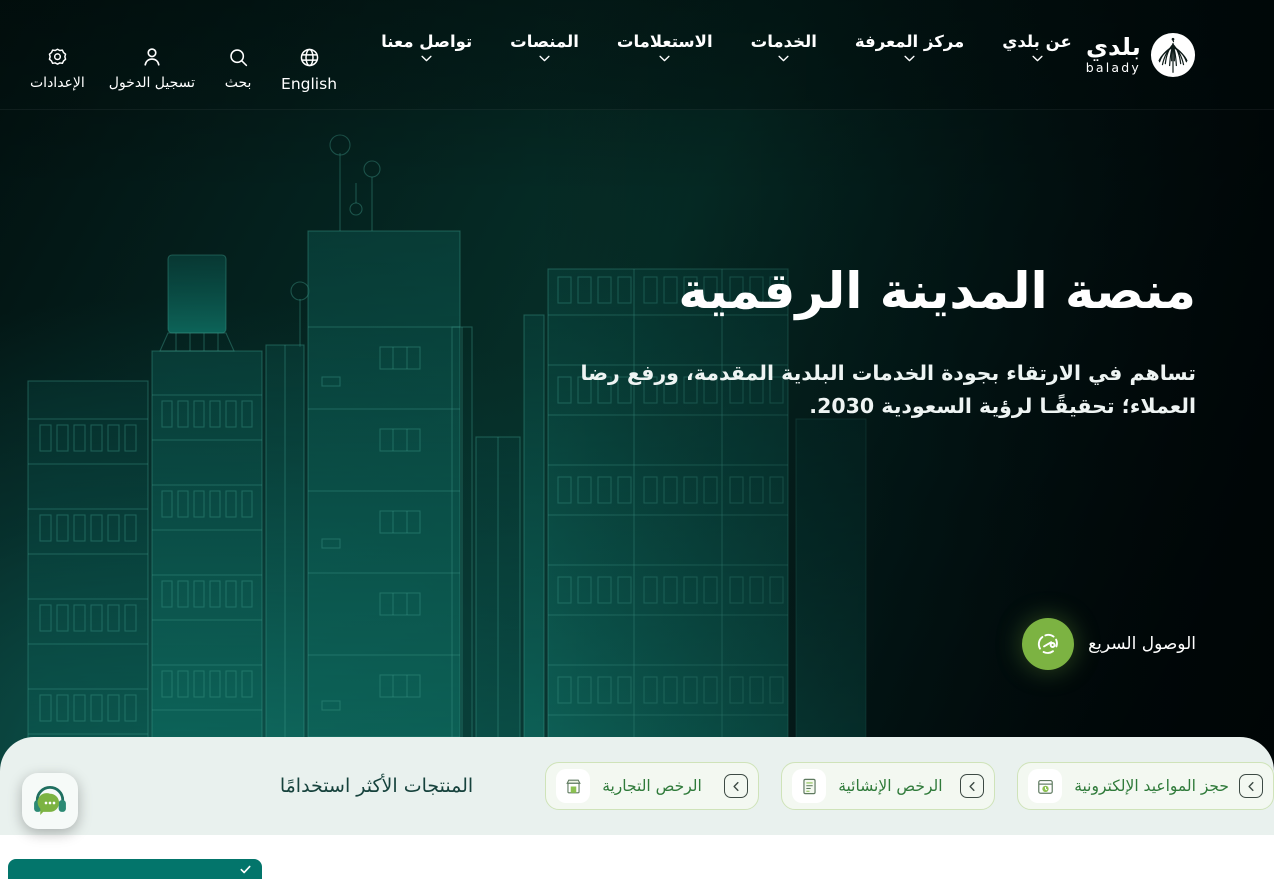 This screenshot has width=1274, height=879. I want to click on nav-item-inquiries: الاستعلامات, so click(665, 47).